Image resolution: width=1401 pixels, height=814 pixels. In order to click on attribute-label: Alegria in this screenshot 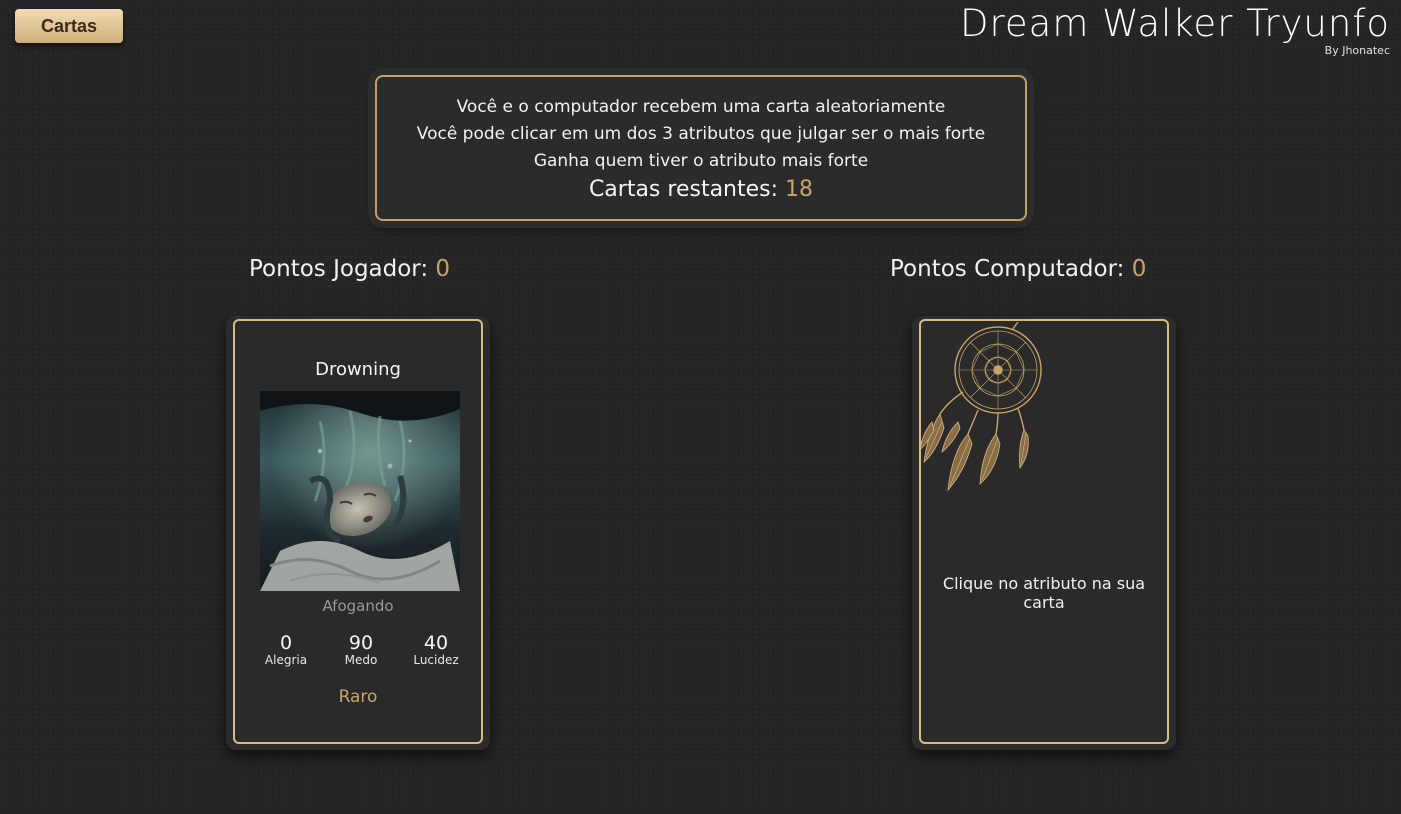, I will do `click(286, 660)`.